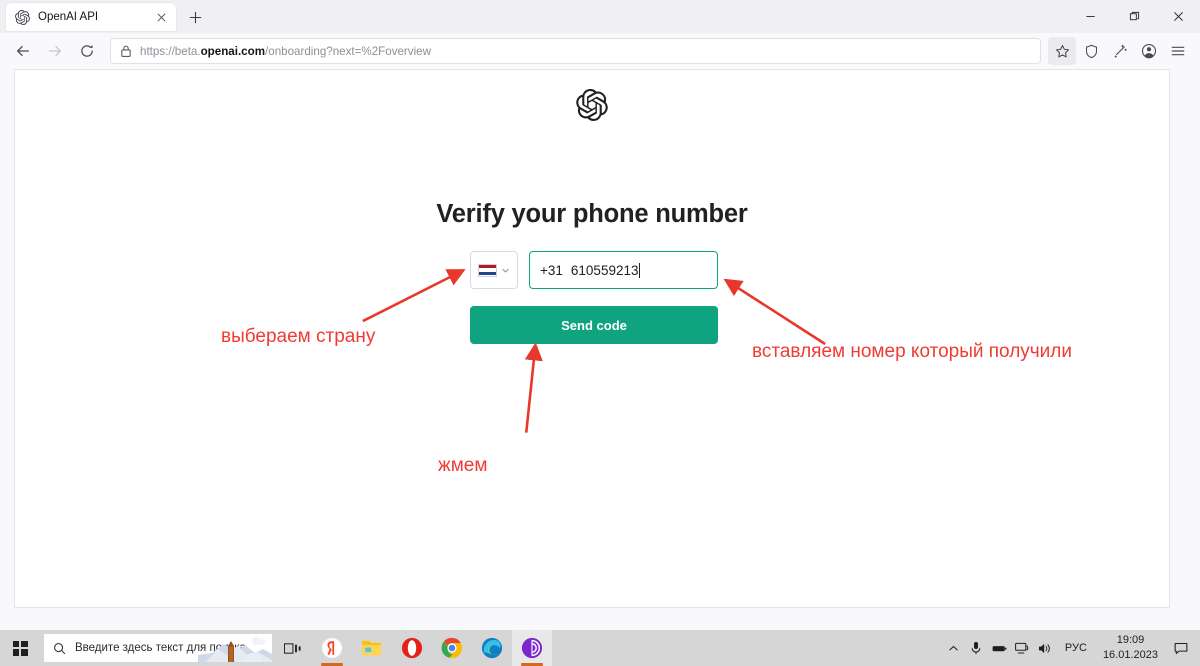 Image resolution: width=1200 pixels, height=666 pixels. I want to click on hamburger-menu-icon, so click(1178, 51).